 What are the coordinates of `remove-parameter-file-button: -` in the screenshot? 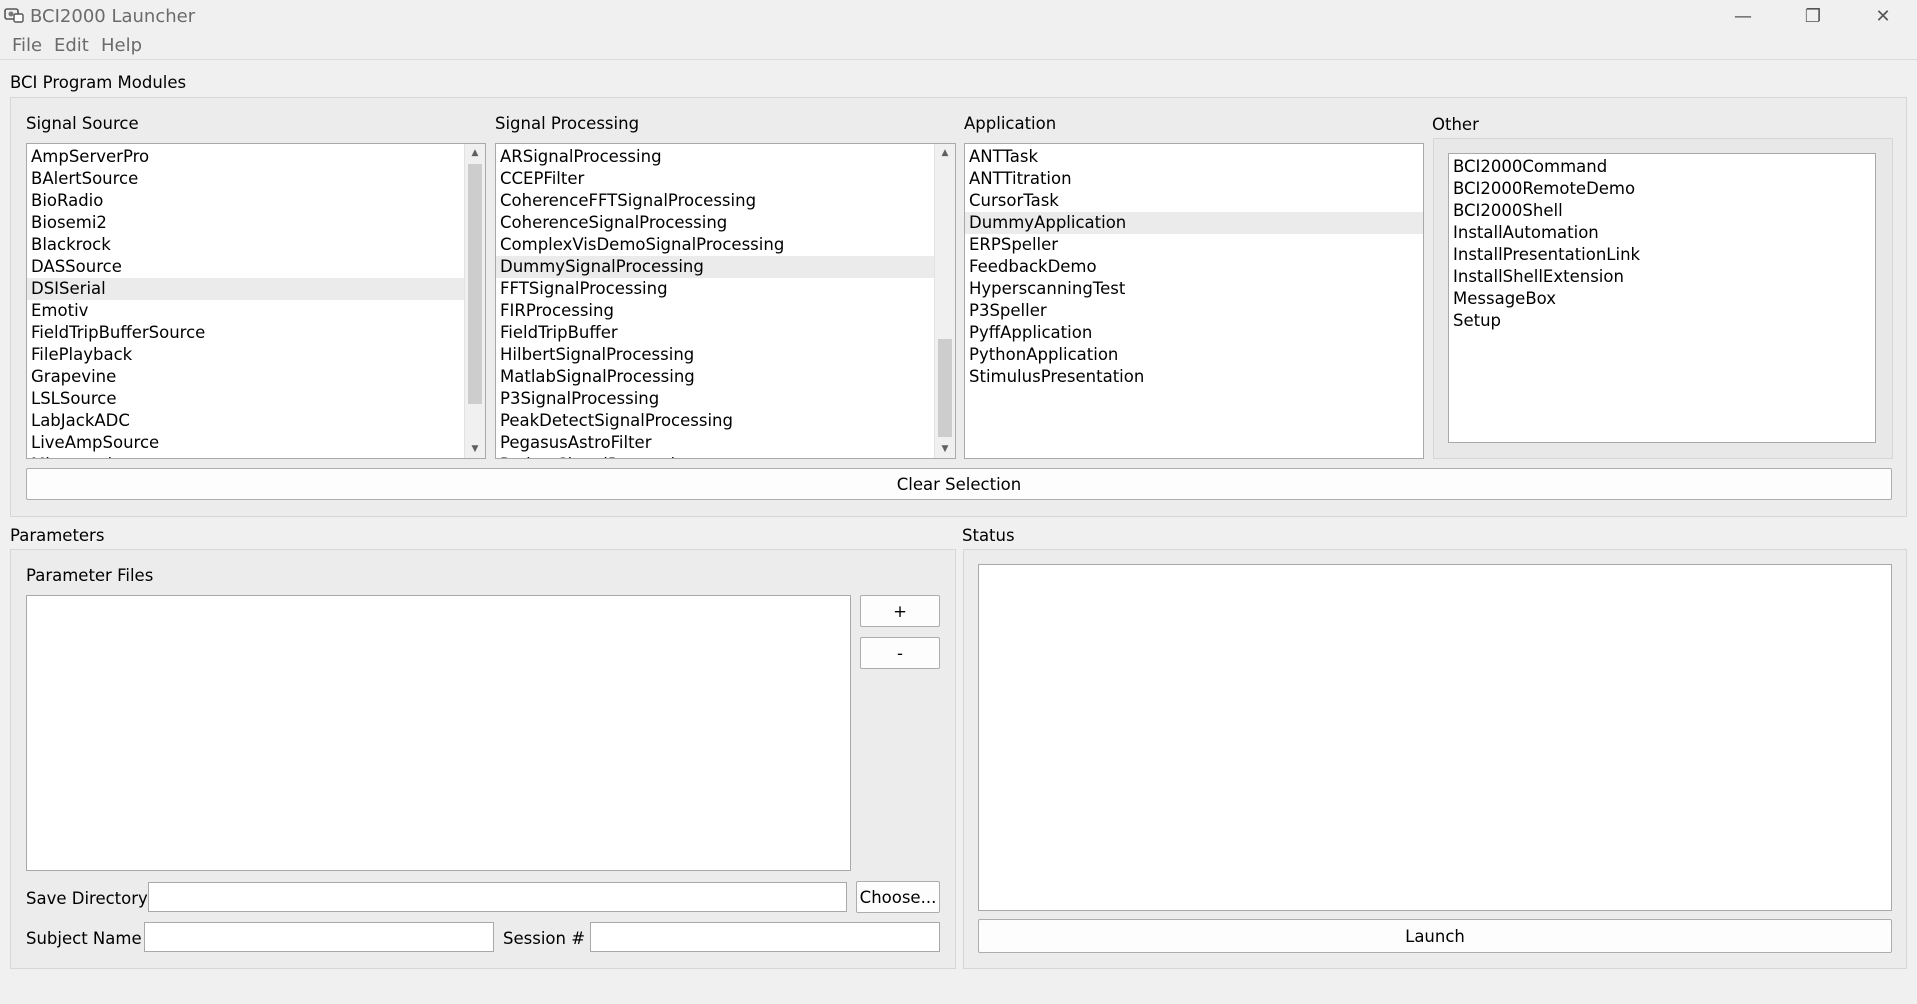 It's located at (900, 653).